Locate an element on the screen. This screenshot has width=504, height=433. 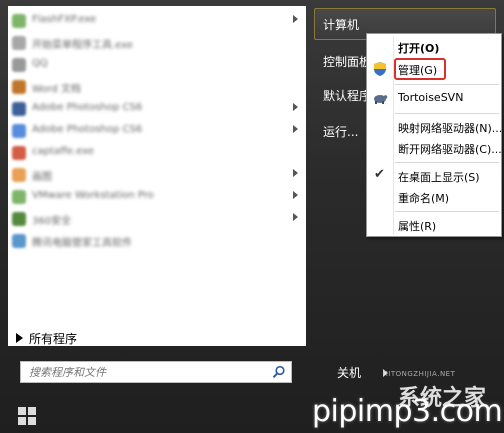
menu-item-show-on-desktop: ✔ 在桌面上显示(S) is located at coordinates (434, 176).